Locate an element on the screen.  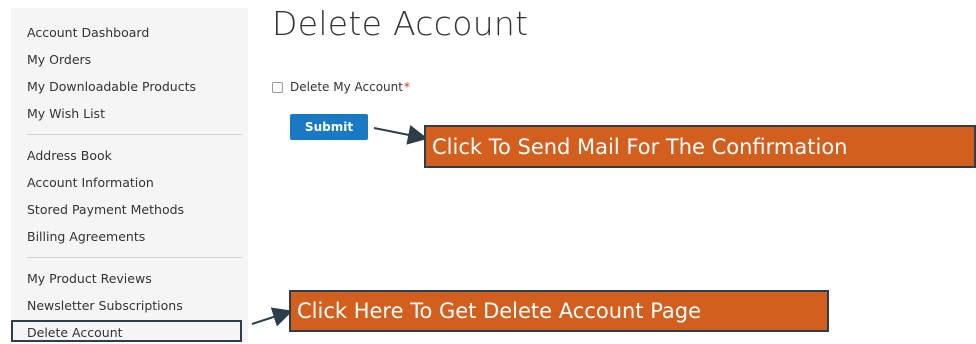
required-mark: * is located at coordinates (406, 87).